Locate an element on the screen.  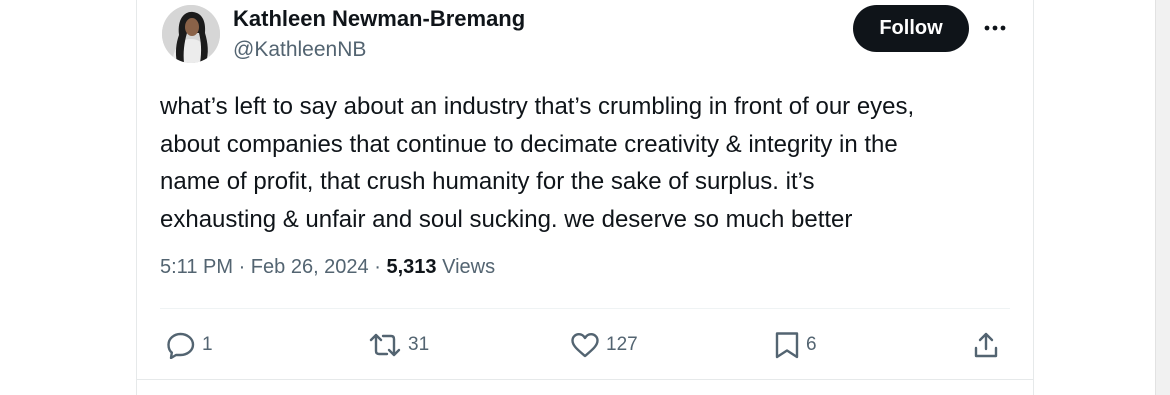
views-label: Views is located at coordinates (469, 267).